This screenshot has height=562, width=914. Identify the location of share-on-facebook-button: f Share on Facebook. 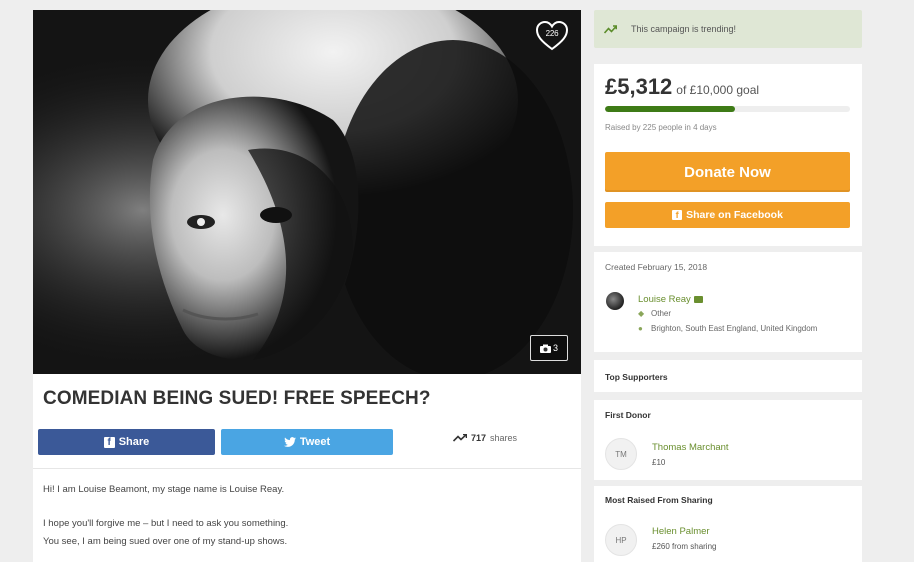
(727, 215).